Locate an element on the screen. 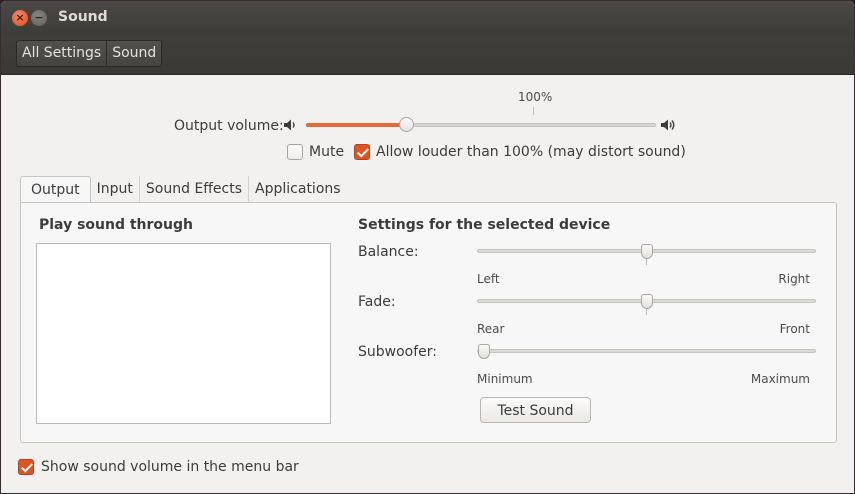  title-bar: × − Sound is located at coordinates (427, 18).